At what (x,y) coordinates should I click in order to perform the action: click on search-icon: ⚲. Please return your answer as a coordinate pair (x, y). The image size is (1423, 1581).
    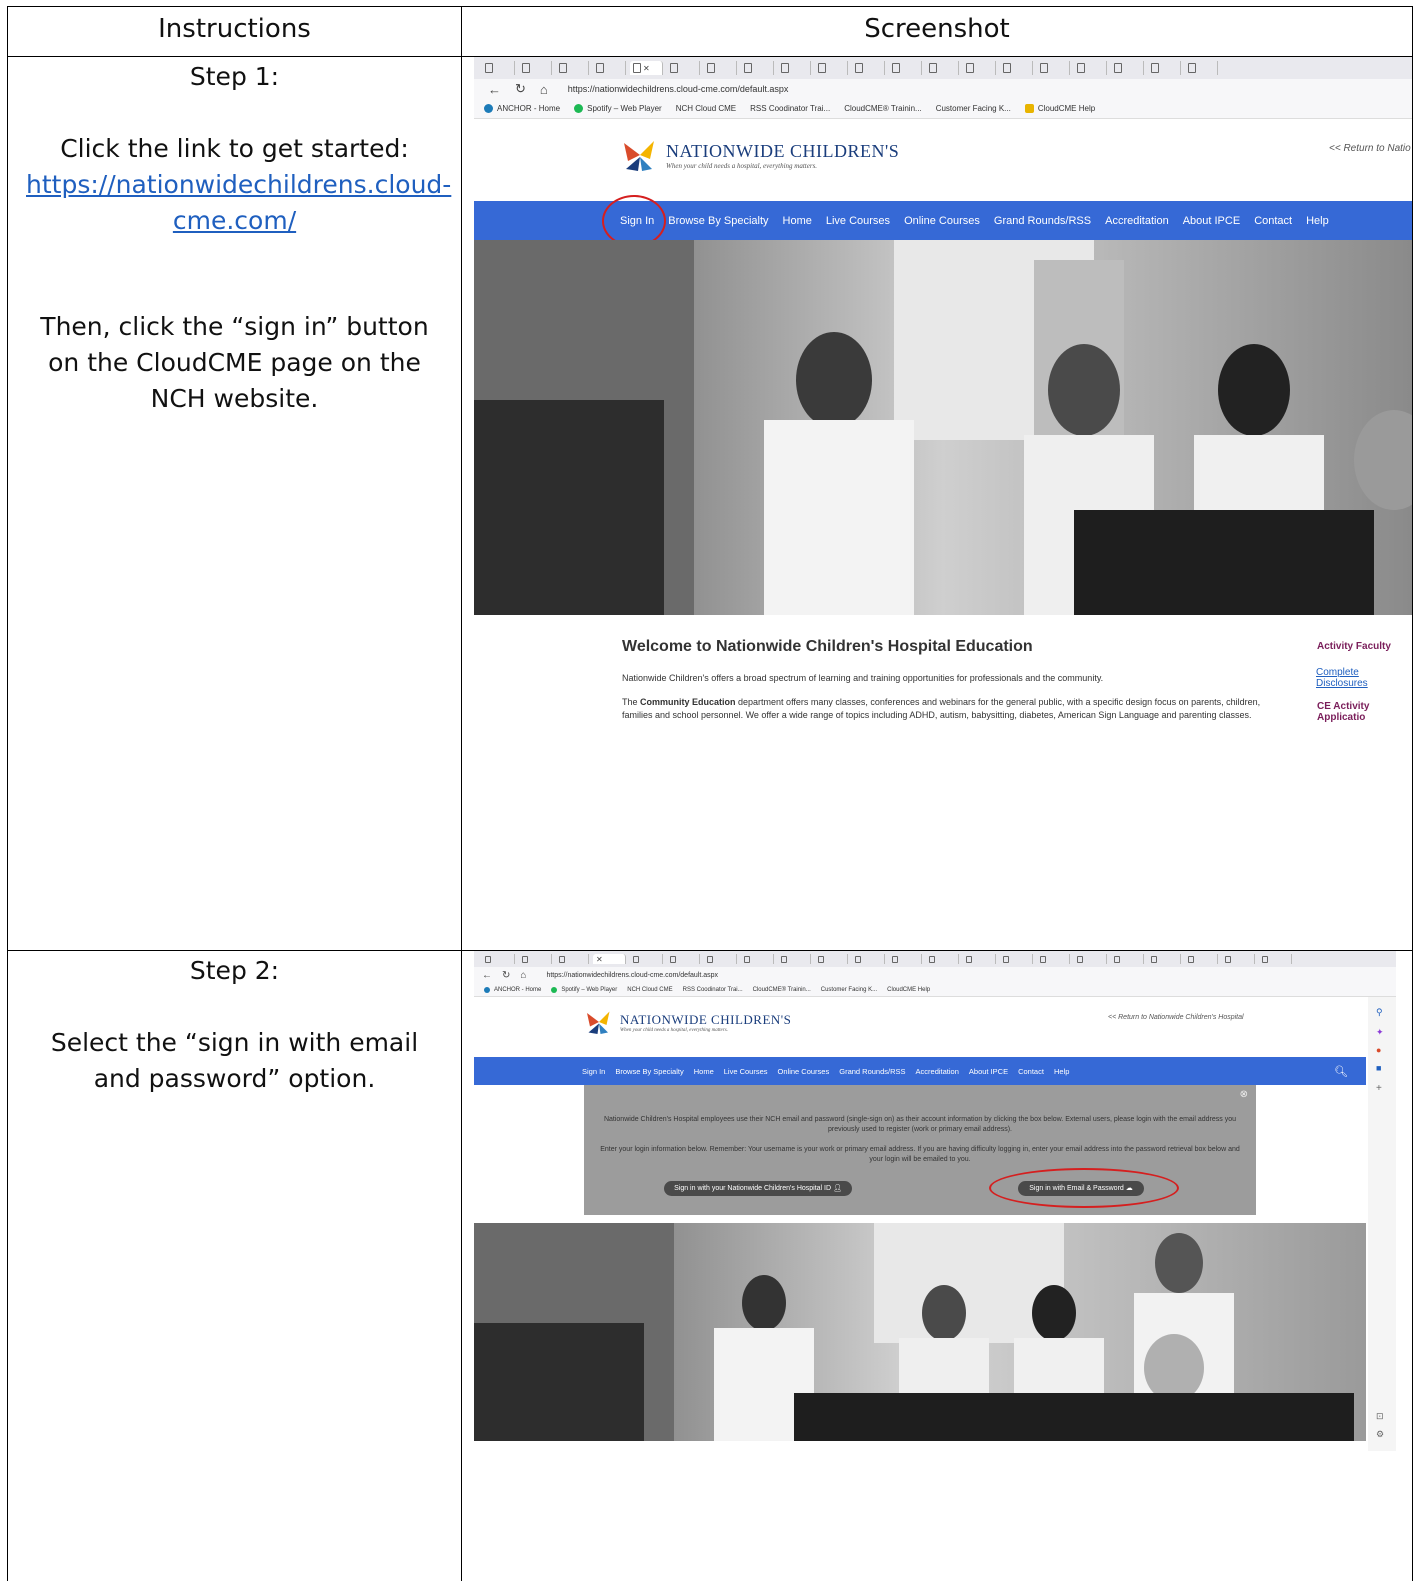
    Looking at the image, I should click on (1379, 1012).